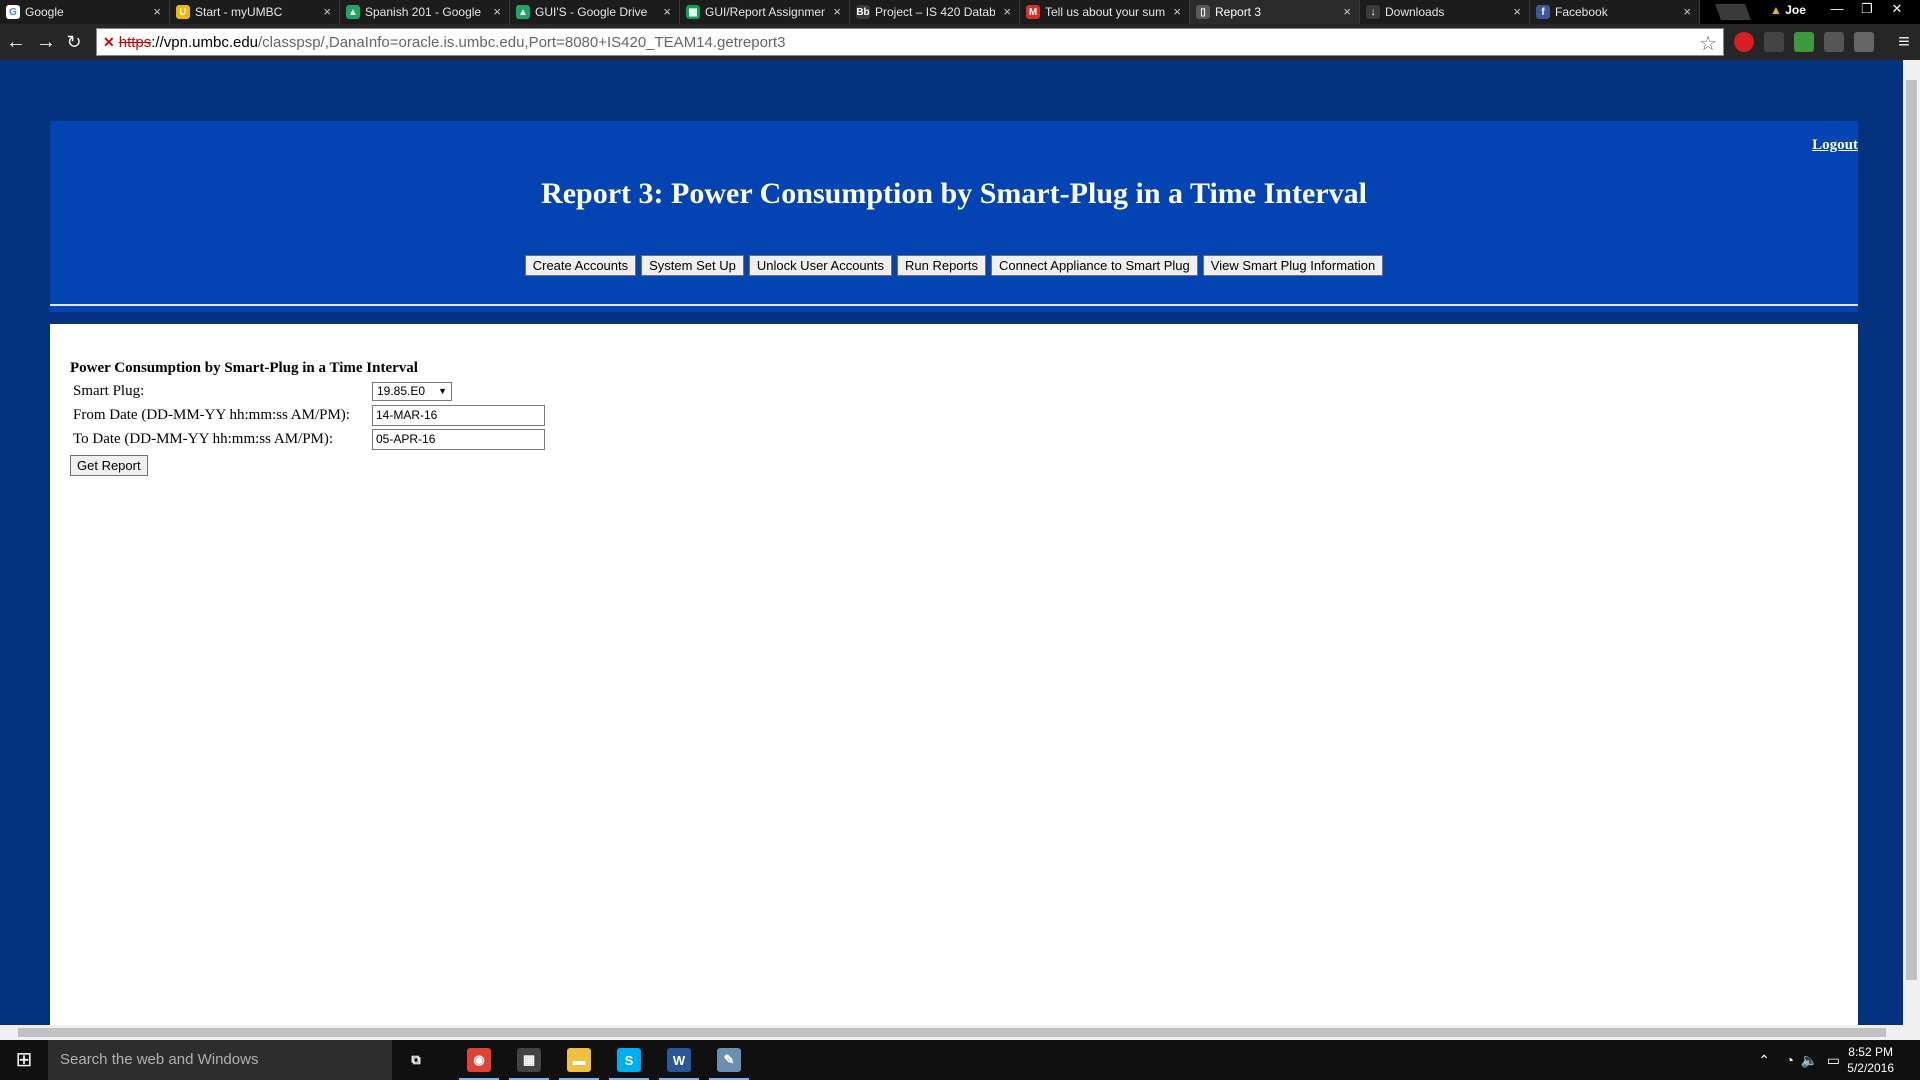 The width and height of the screenshot is (1920, 1080). I want to click on file-explorer-icon: ▬, so click(579, 1060).